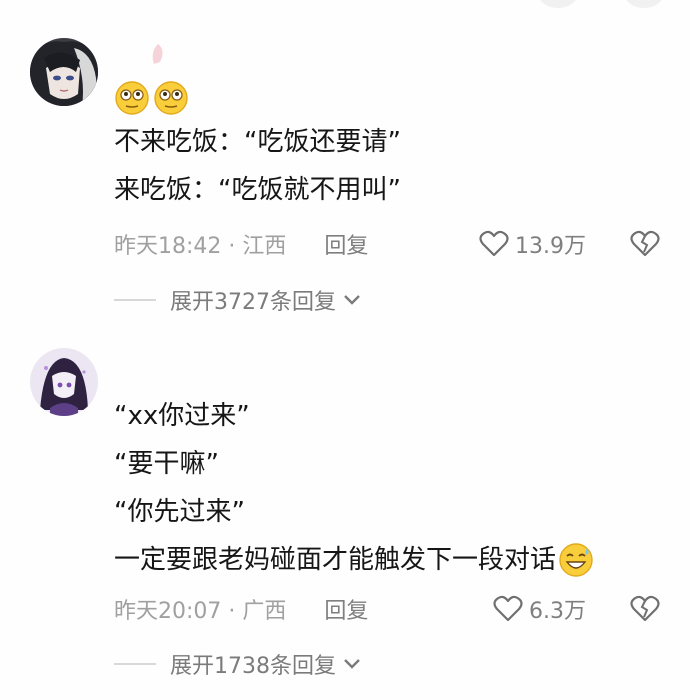 The width and height of the screenshot is (690, 700). I want to click on like-count: 6.3万, so click(557, 611).